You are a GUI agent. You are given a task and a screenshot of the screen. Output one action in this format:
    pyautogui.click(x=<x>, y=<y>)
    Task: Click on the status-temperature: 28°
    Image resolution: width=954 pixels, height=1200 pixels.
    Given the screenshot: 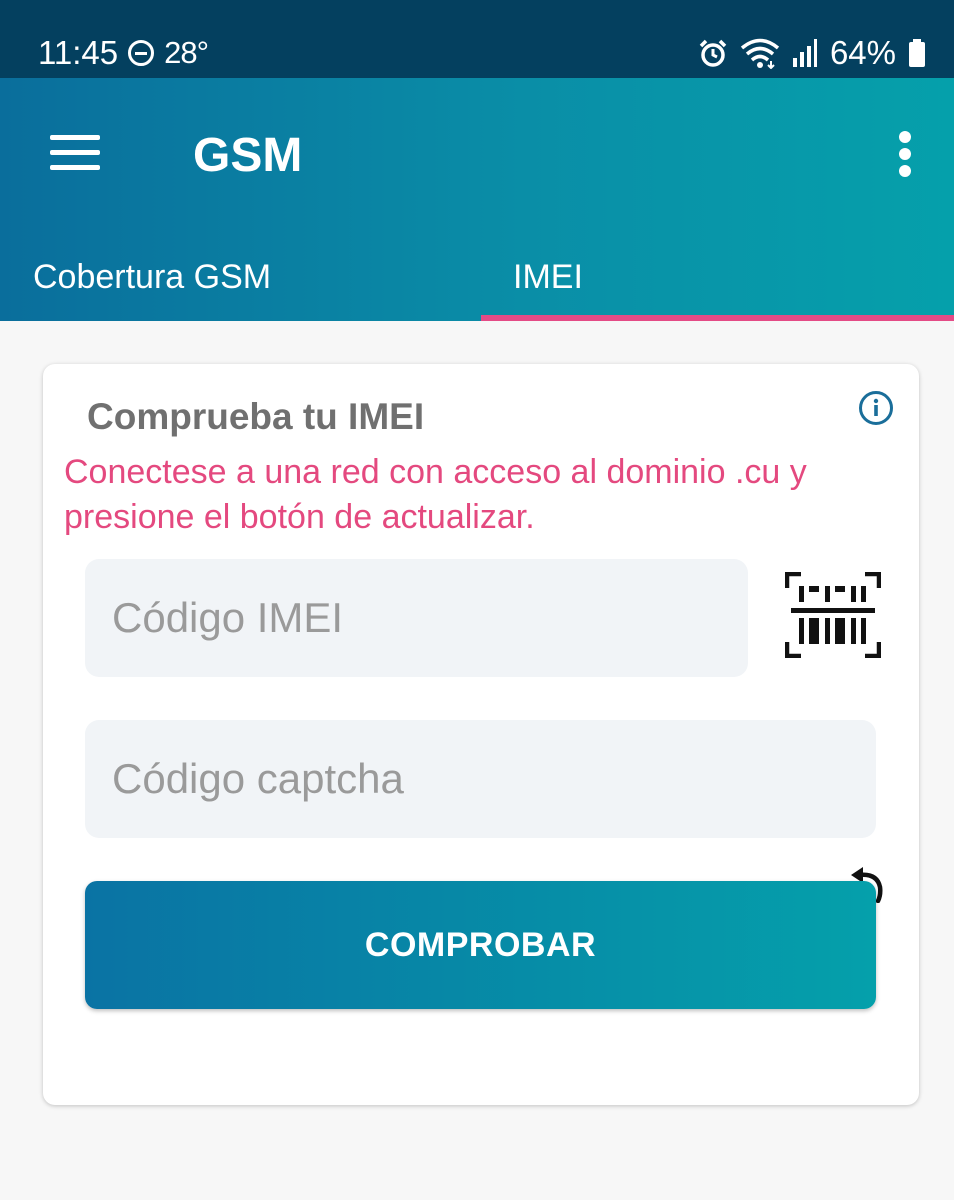 What is the action you would take?
    pyautogui.click(x=186, y=52)
    